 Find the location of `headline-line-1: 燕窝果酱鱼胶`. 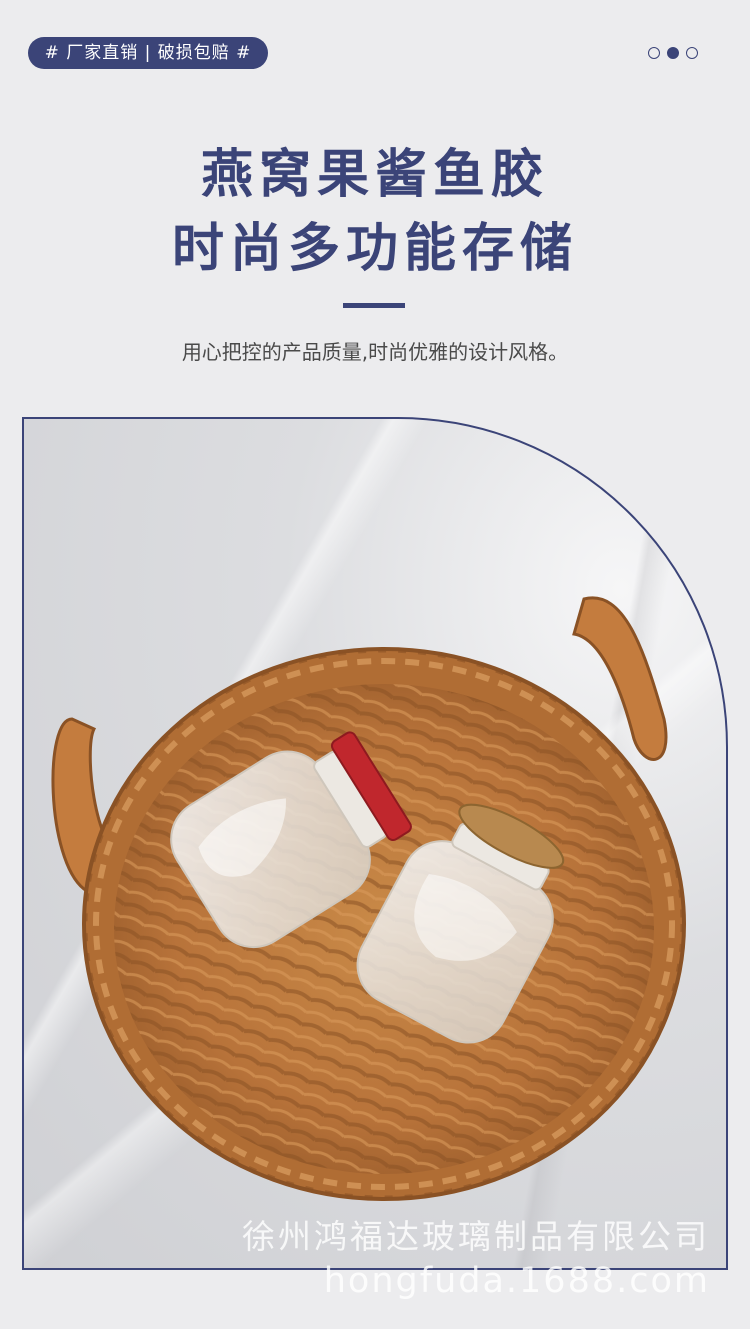

headline-line-1: 燕窝果酱鱼胶 is located at coordinates (374, 175).